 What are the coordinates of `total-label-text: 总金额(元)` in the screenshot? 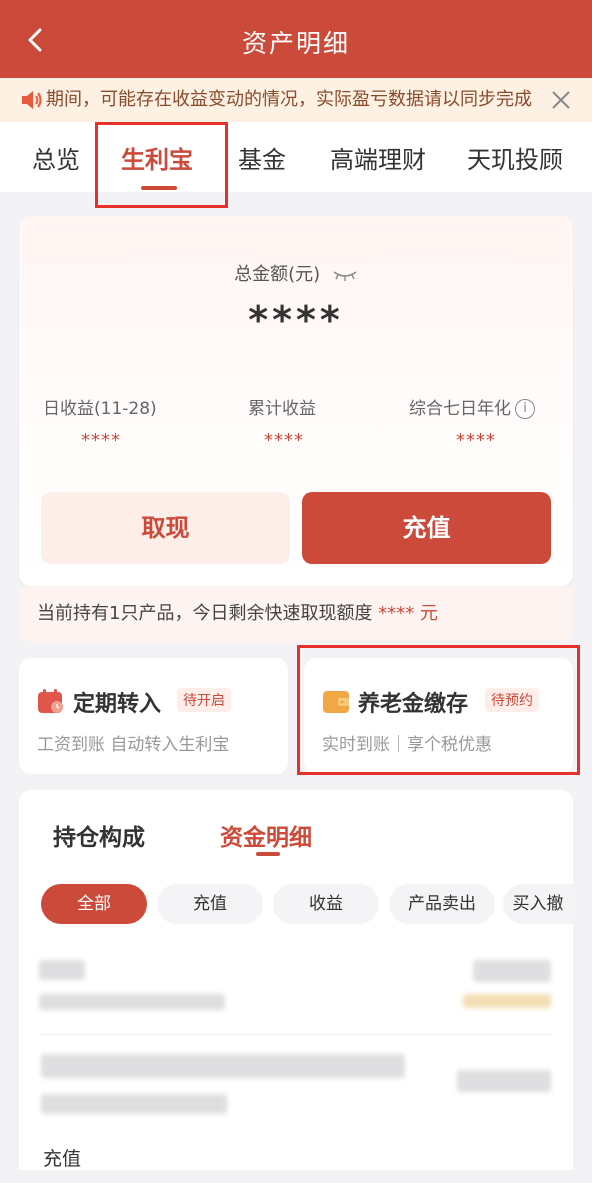 It's located at (277, 274).